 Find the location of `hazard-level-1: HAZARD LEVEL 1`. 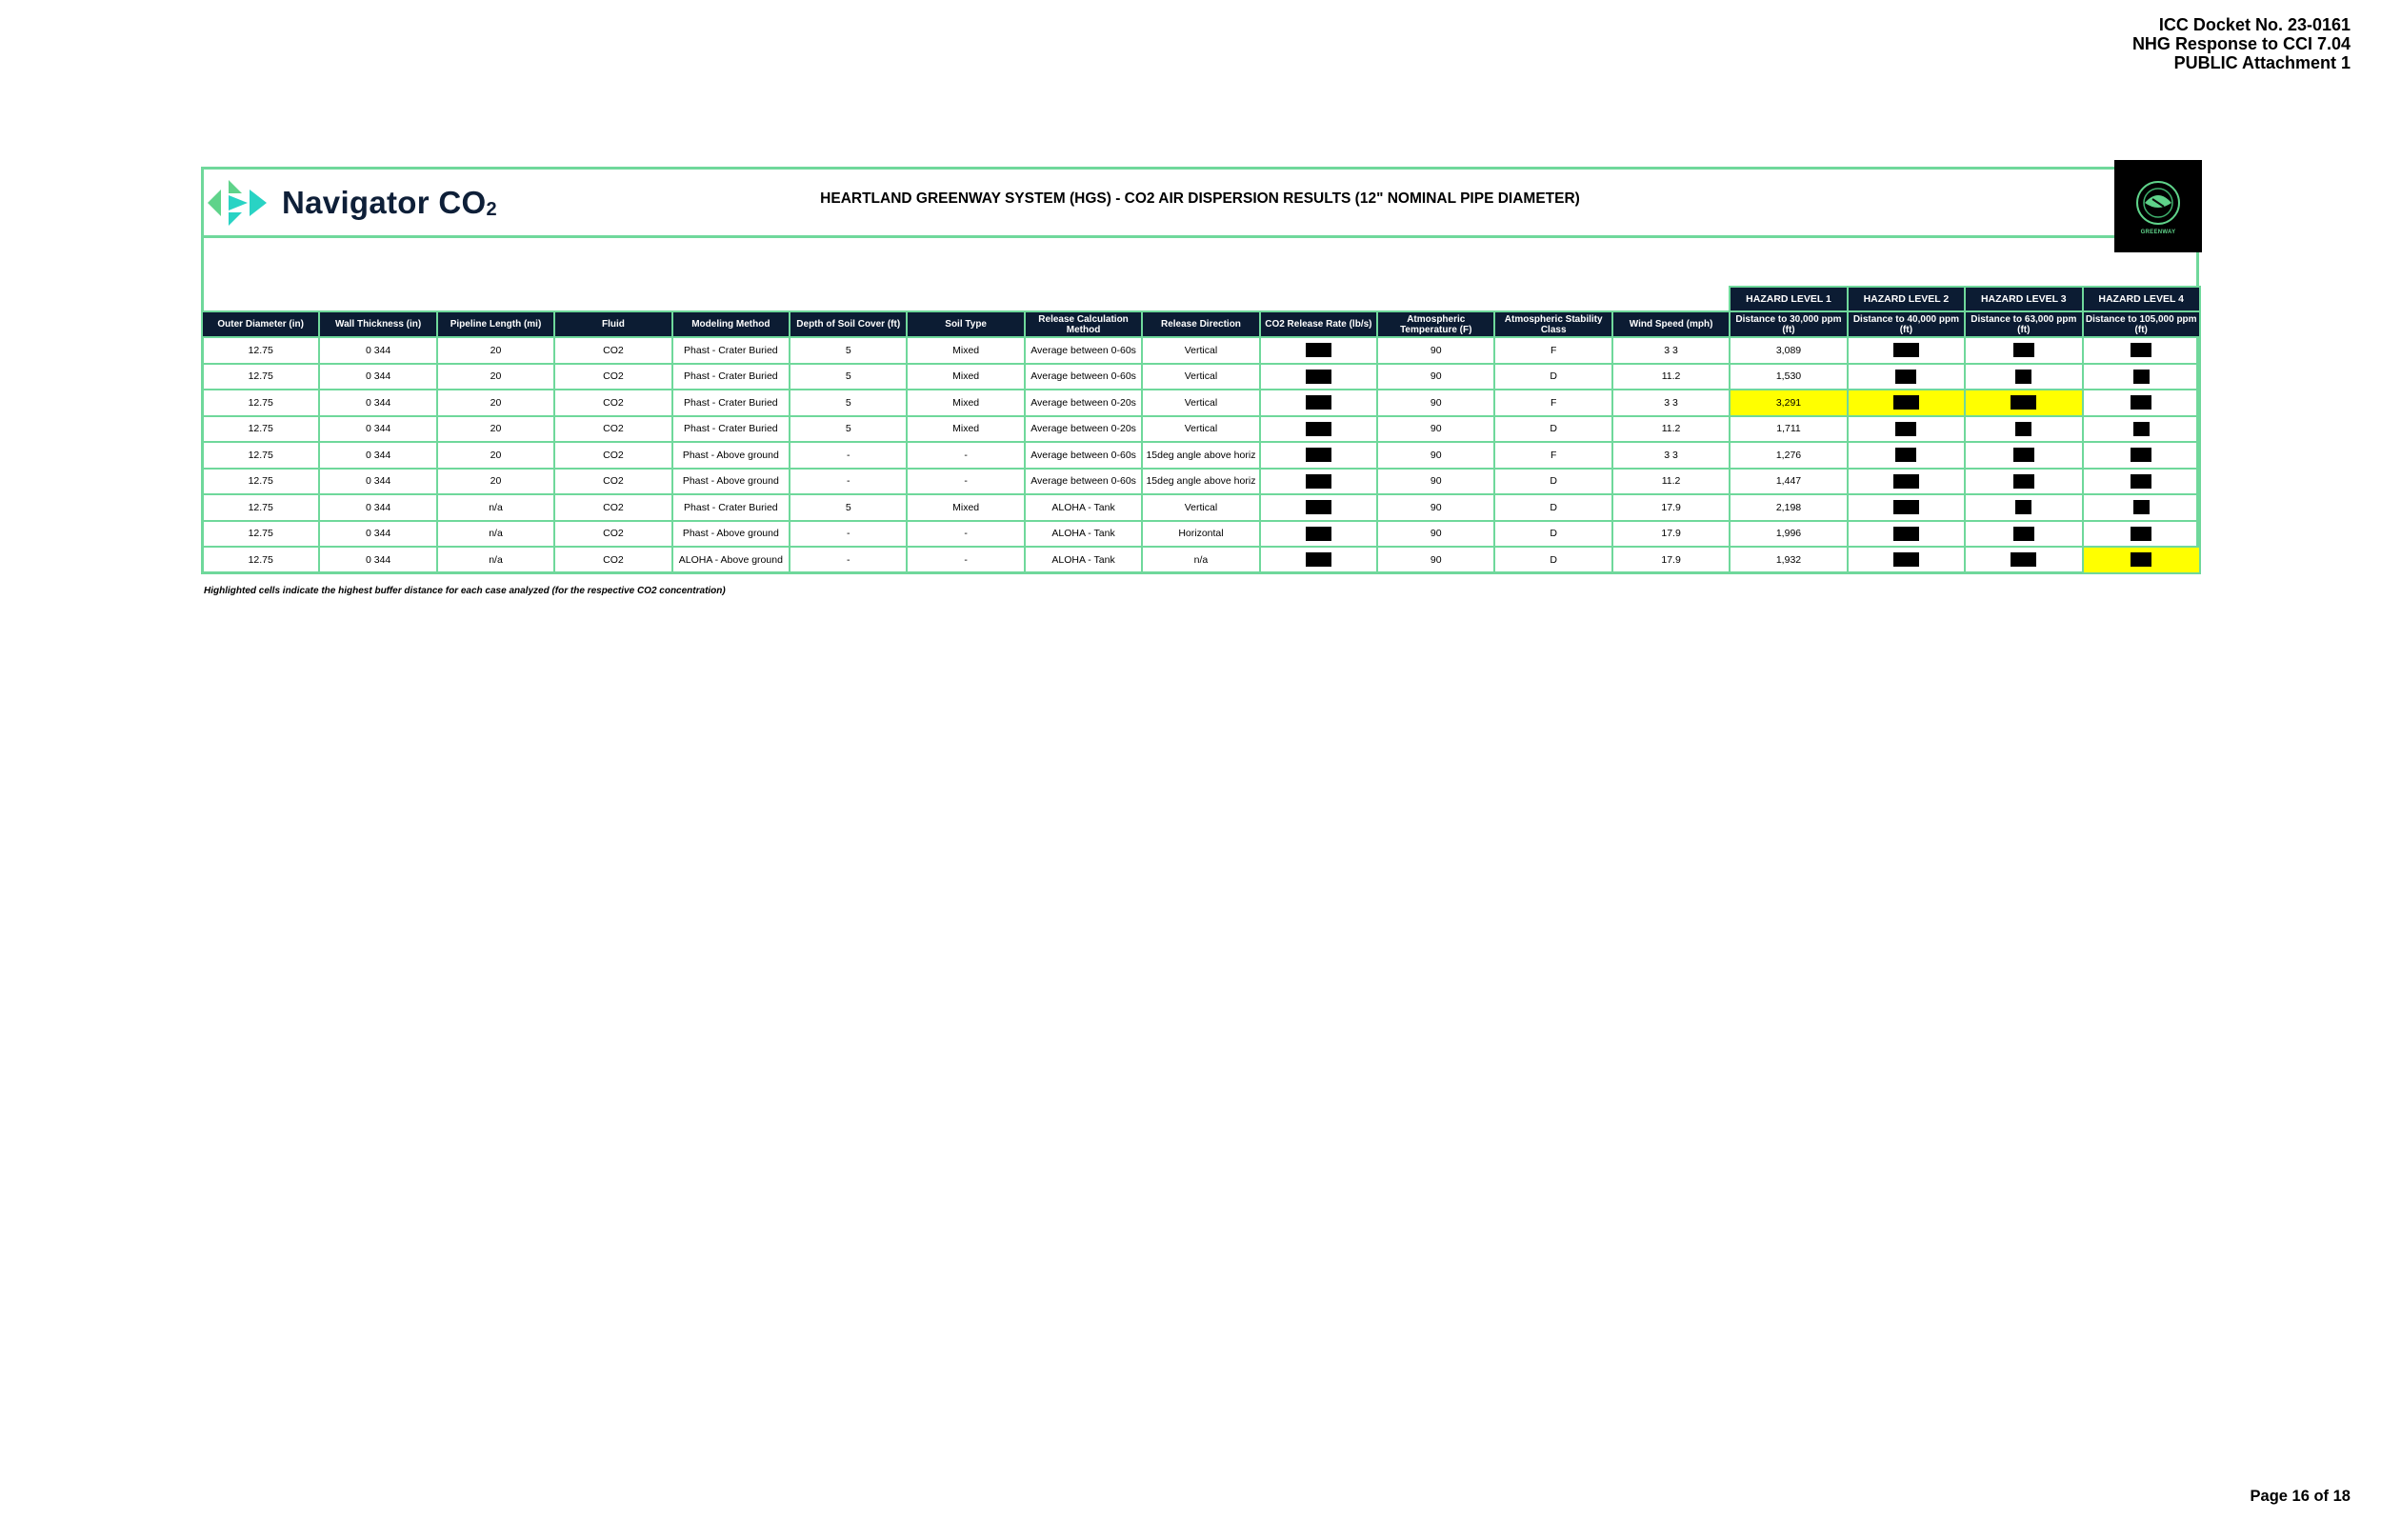

hazard-level-1: HAZARD LEVEL 1 is located at coordinates (1789, 299).